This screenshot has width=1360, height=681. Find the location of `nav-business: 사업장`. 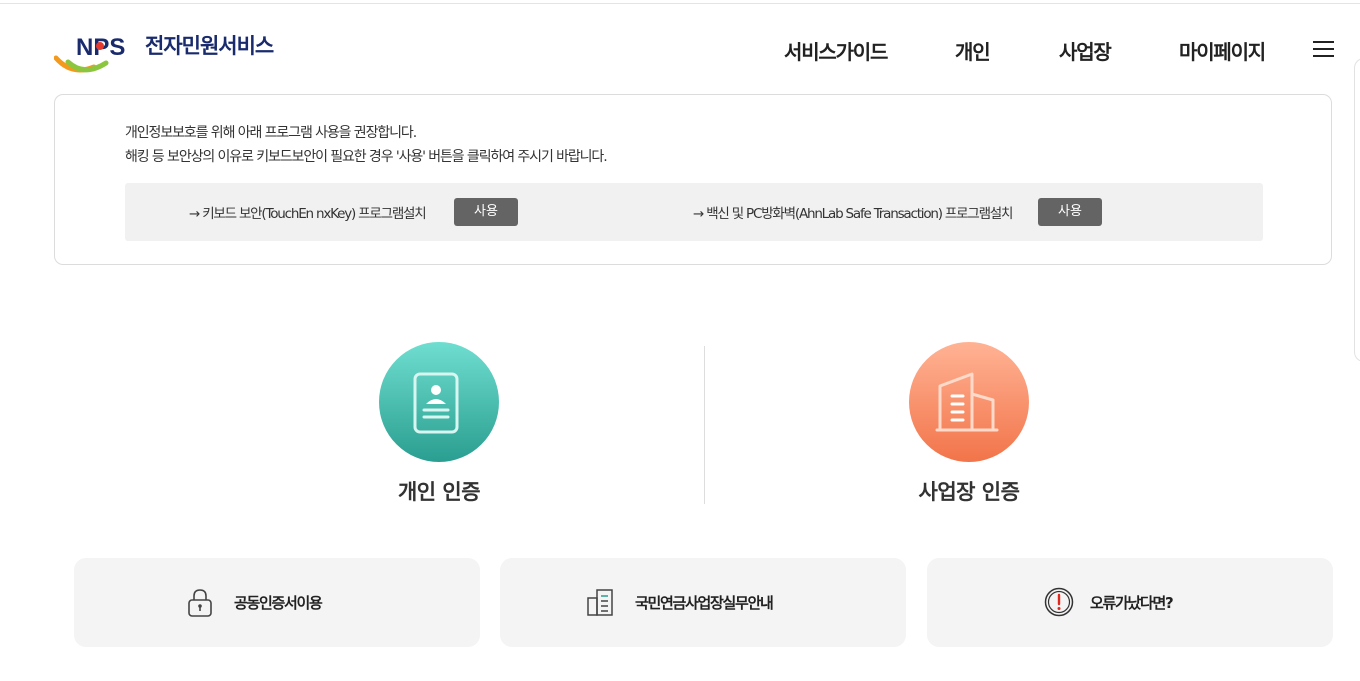

nav-business: 사업장 is located at coordinates (1085, 50).